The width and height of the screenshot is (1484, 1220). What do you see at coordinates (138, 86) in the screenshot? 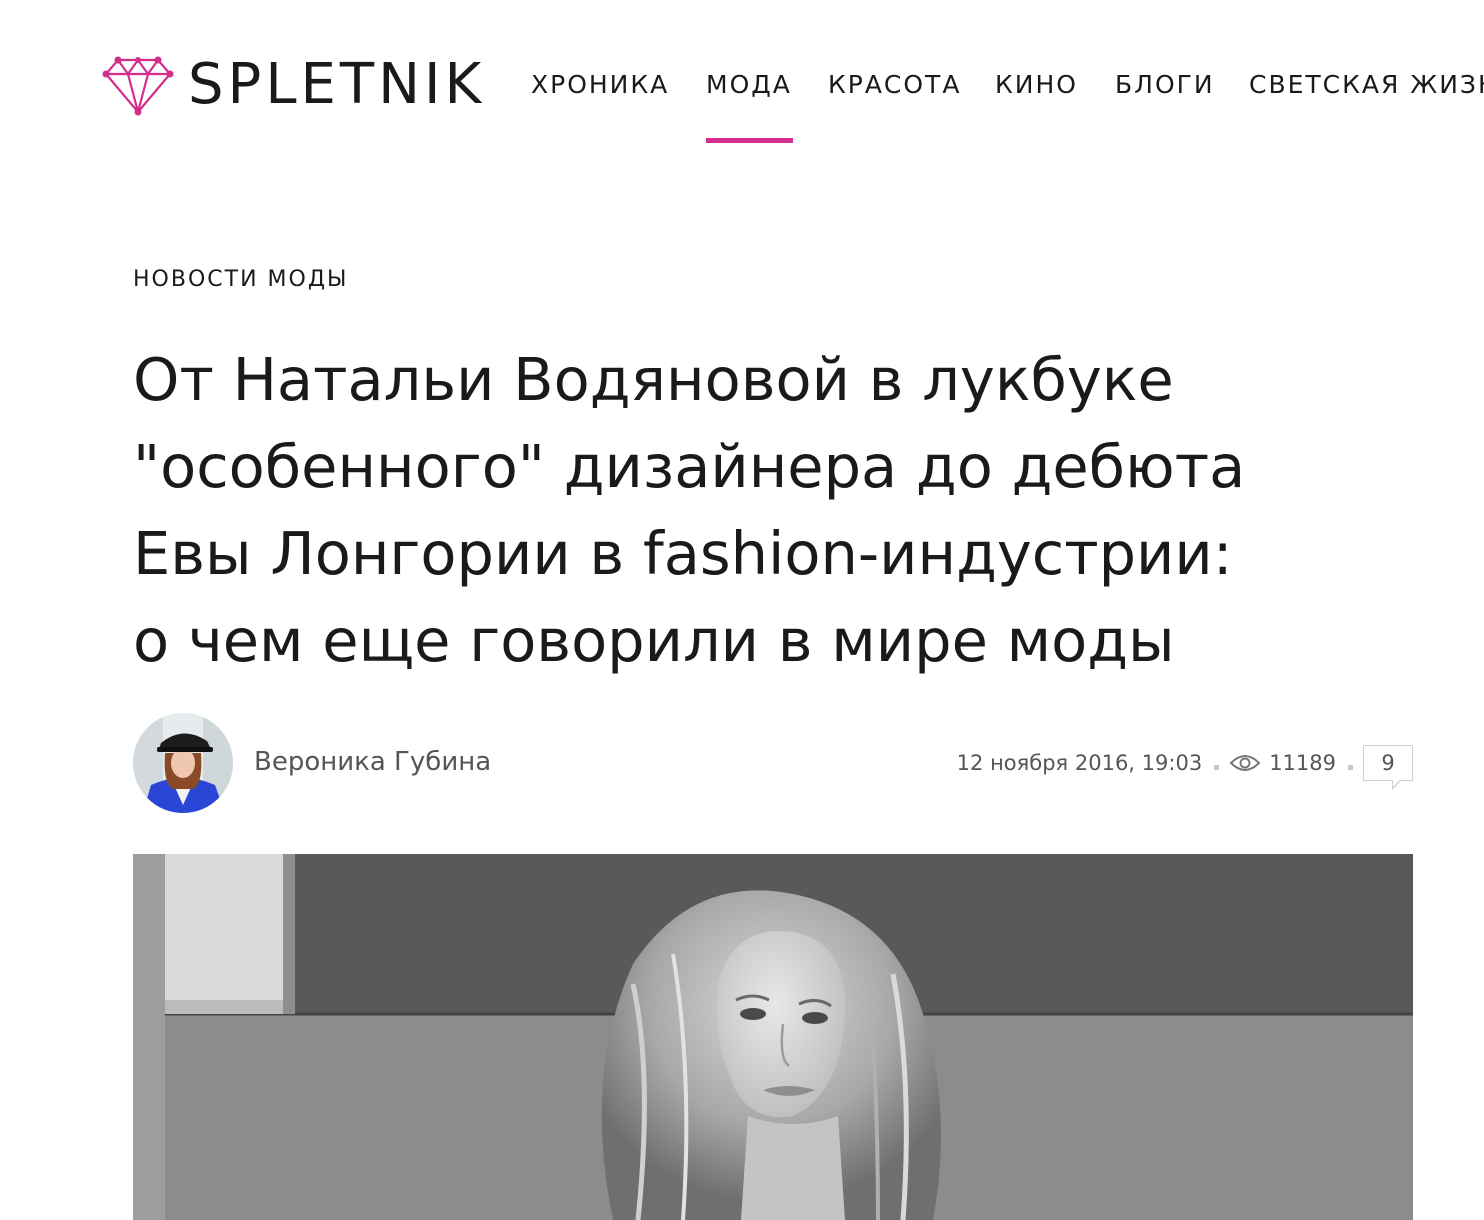
I see `diamond-logo-icon` at bounding box center [138, 86].